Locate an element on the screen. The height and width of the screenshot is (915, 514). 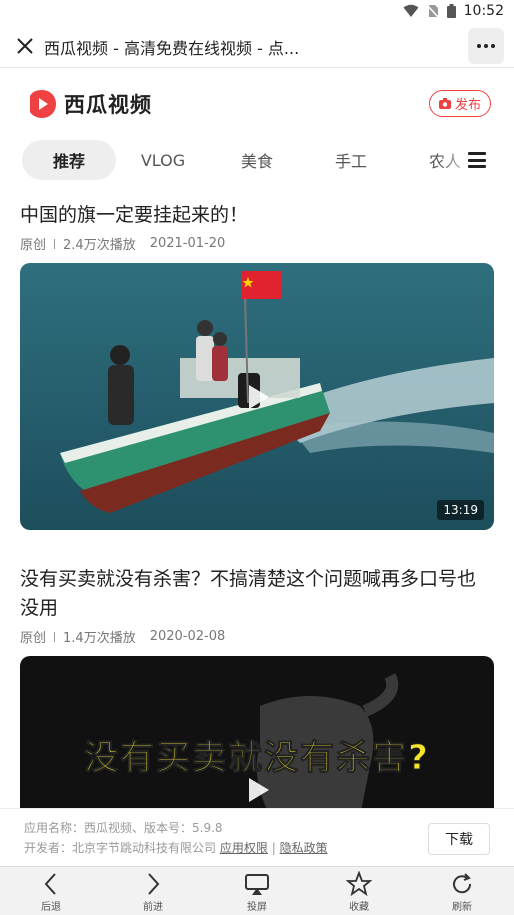
video-date: 2021-01-20 is located at coordinates (187, 243).